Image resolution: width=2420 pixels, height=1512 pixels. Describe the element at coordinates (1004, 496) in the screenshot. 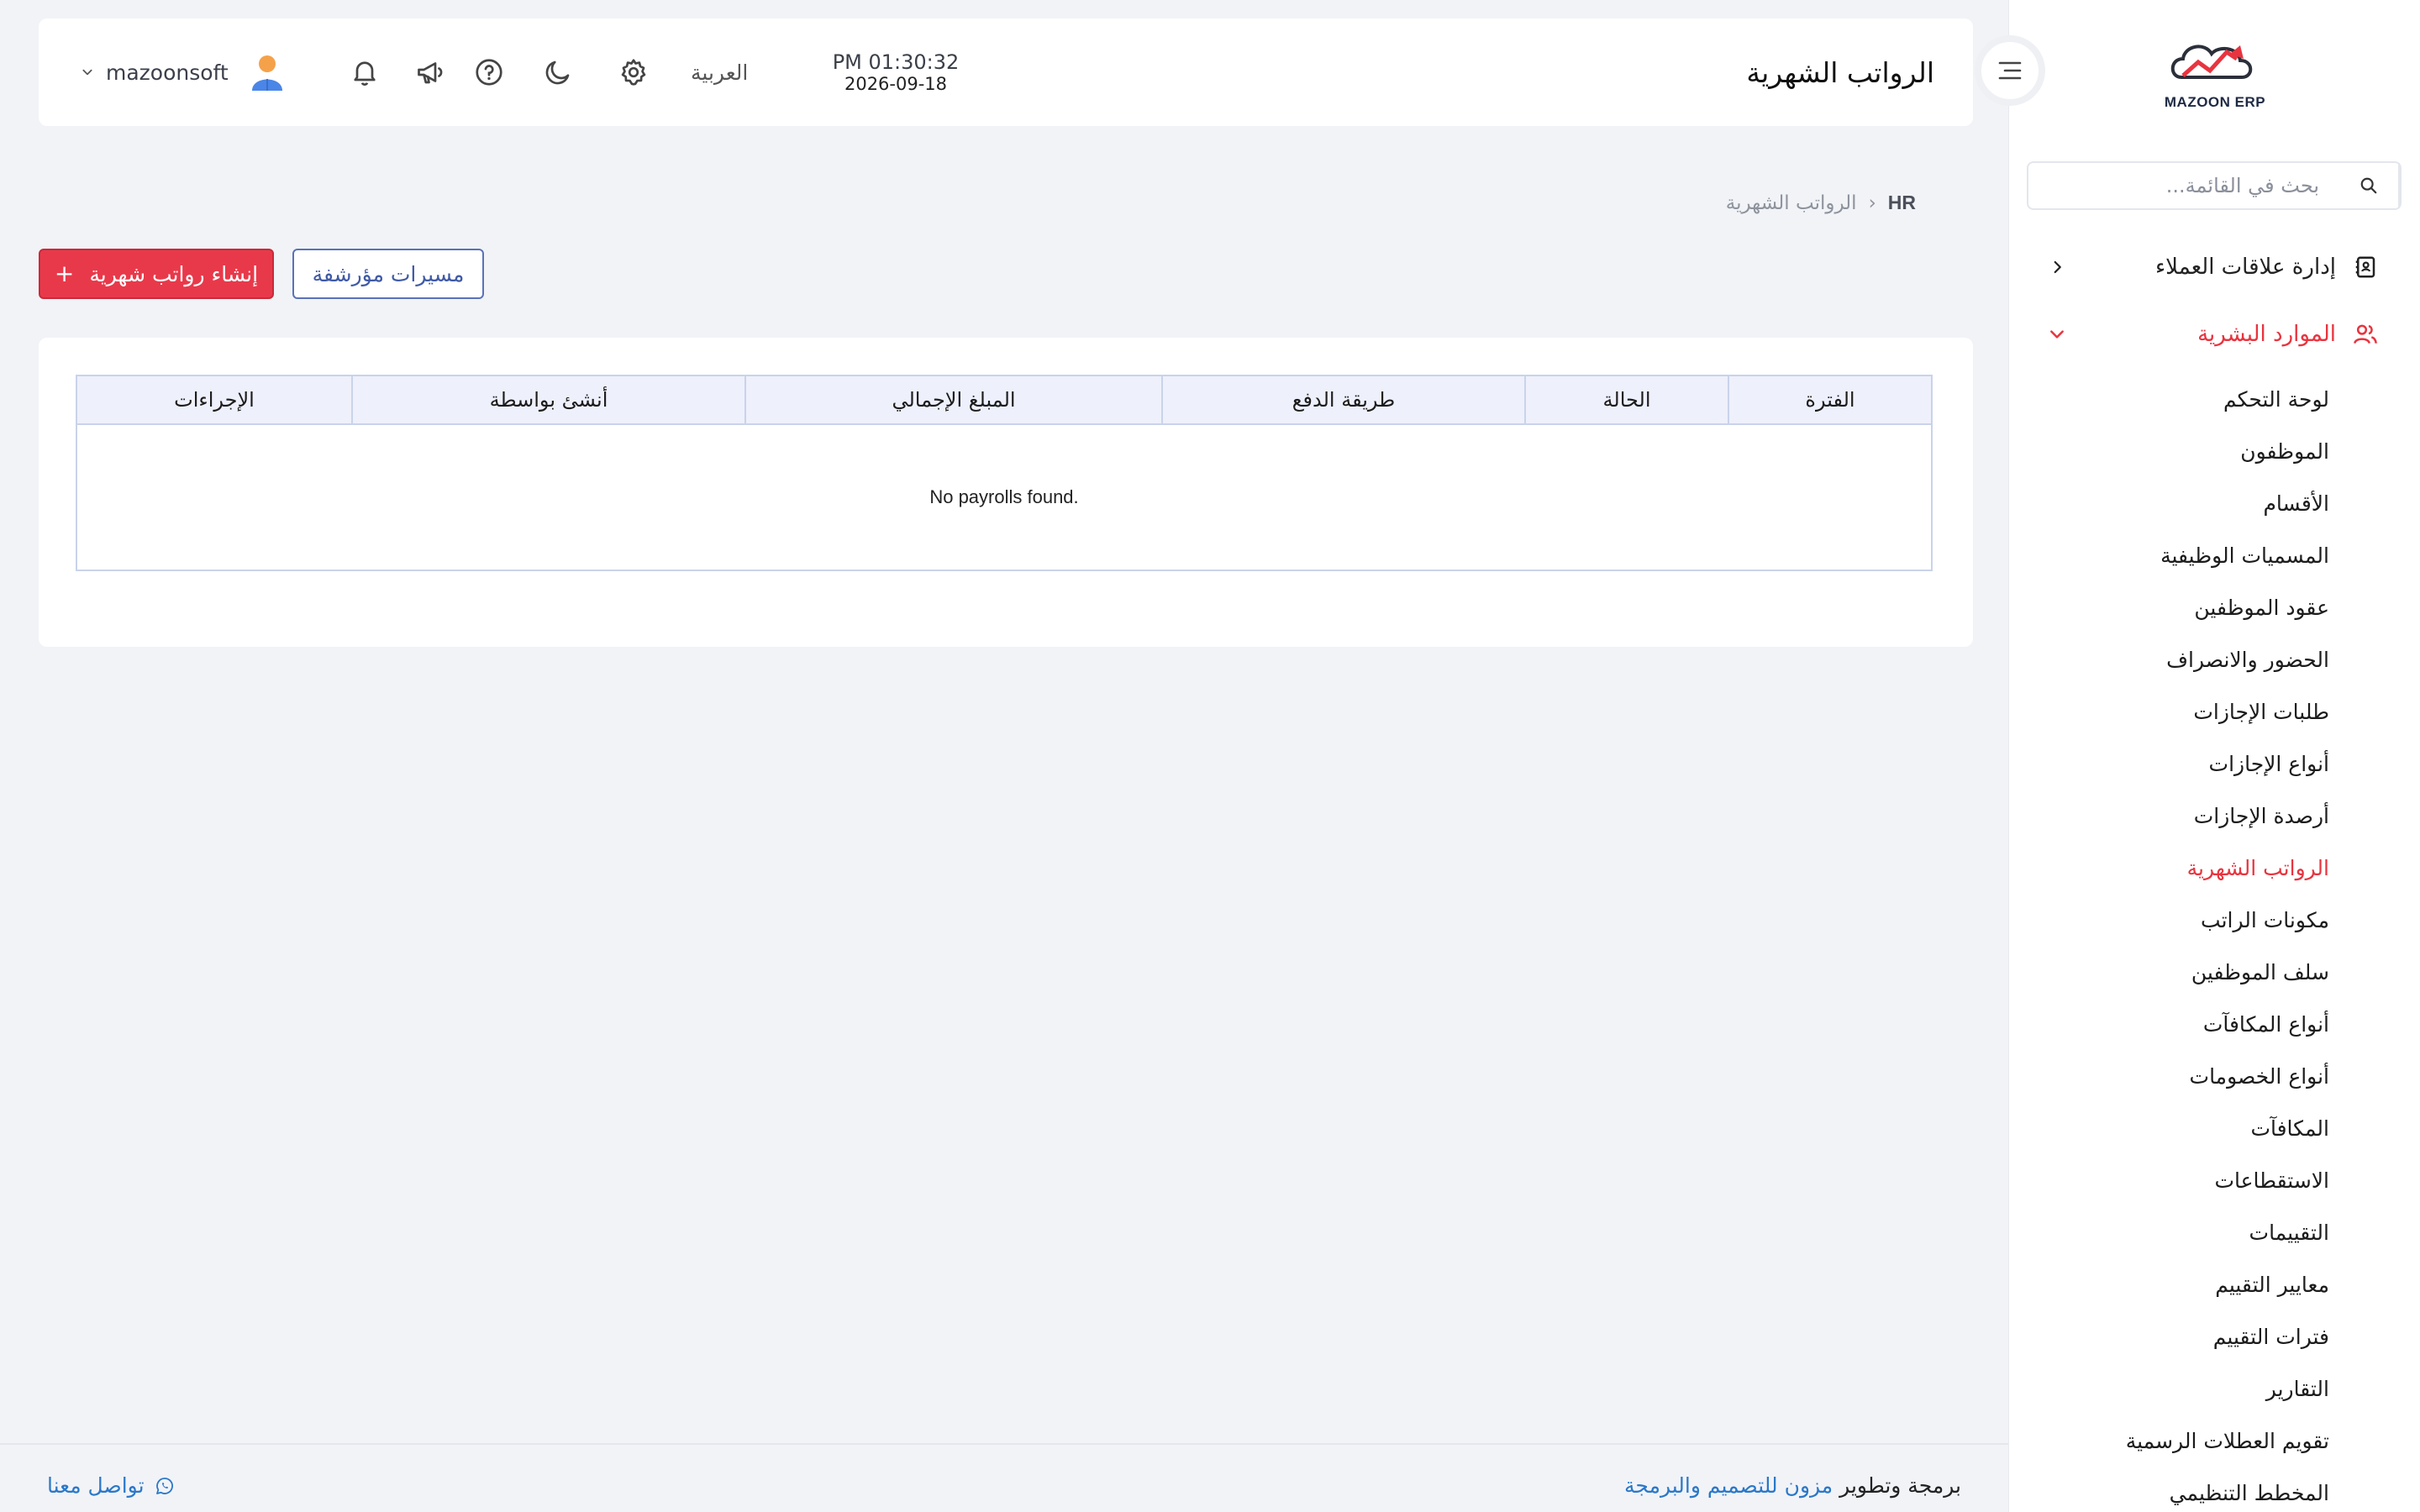

I see `table-empty-message: No payrolls found.` at that location.